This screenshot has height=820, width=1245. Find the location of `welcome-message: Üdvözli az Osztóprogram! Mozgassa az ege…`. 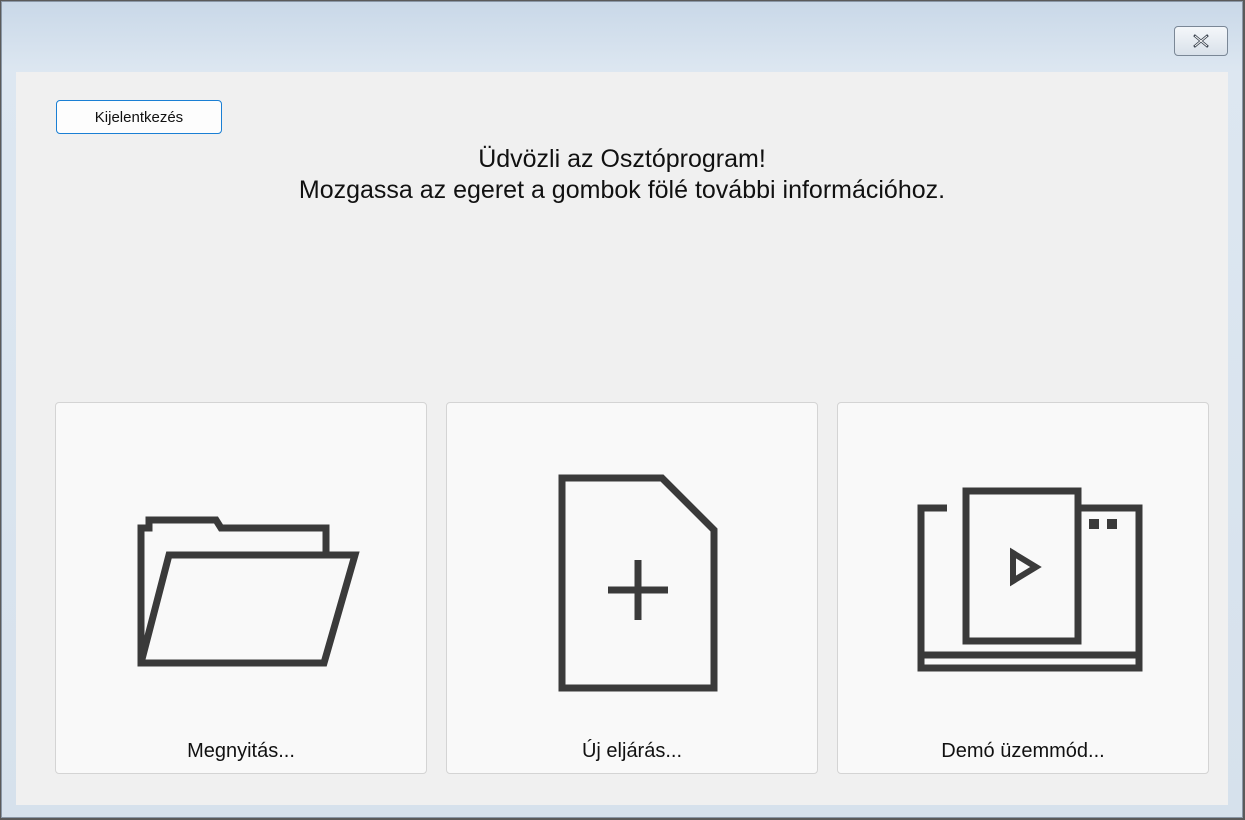

welcome-message: Üdvözli az Osztóprogram! Mozgassa az ege… is located at coordinates (622, 175).